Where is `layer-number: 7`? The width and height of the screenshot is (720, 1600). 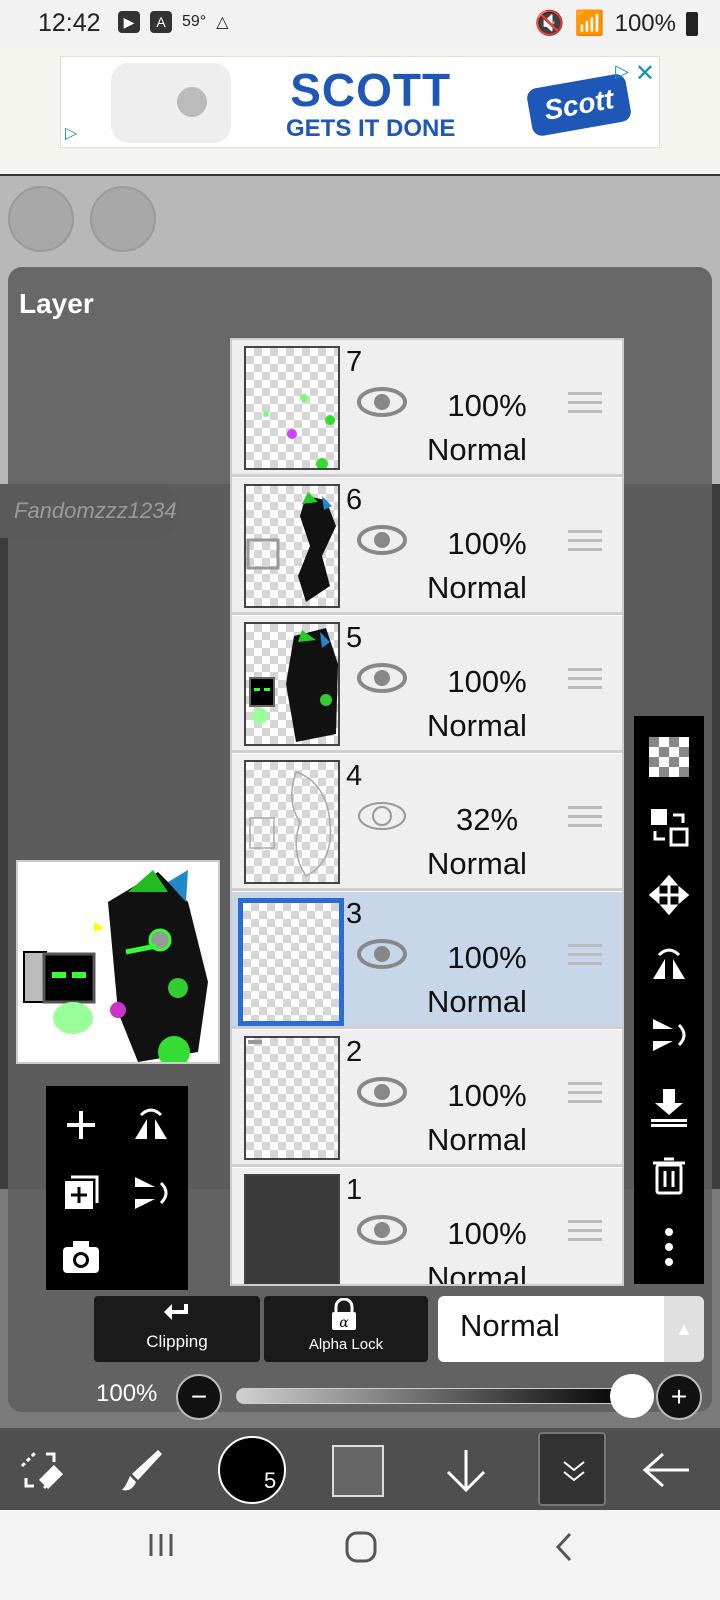
layer-number: 7 is located at coordinates (354, 362).